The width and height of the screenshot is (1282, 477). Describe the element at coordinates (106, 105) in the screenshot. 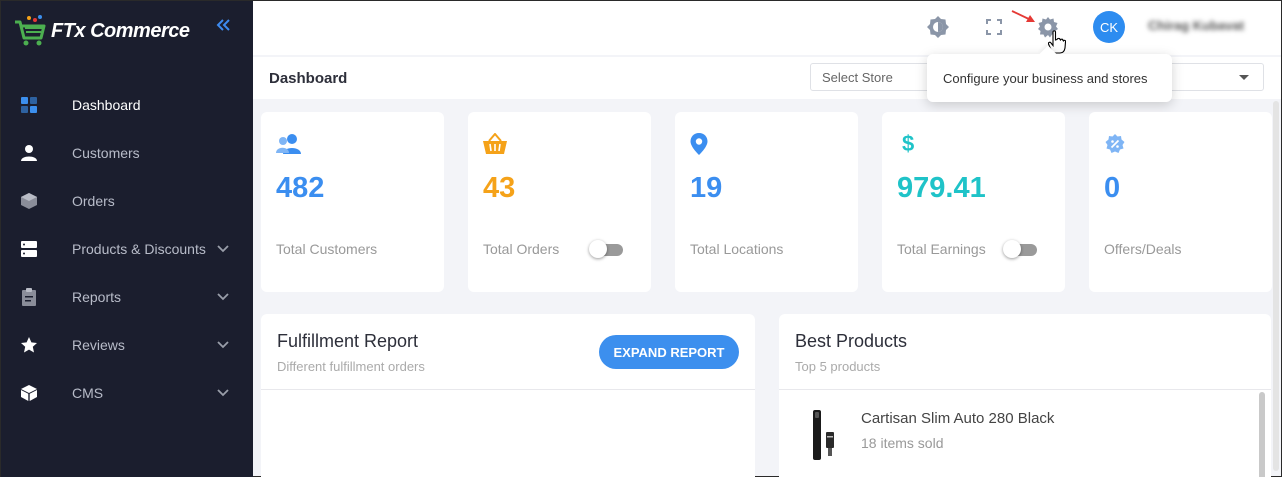

I see `sidebar-item-label: Dashboard` at that location.